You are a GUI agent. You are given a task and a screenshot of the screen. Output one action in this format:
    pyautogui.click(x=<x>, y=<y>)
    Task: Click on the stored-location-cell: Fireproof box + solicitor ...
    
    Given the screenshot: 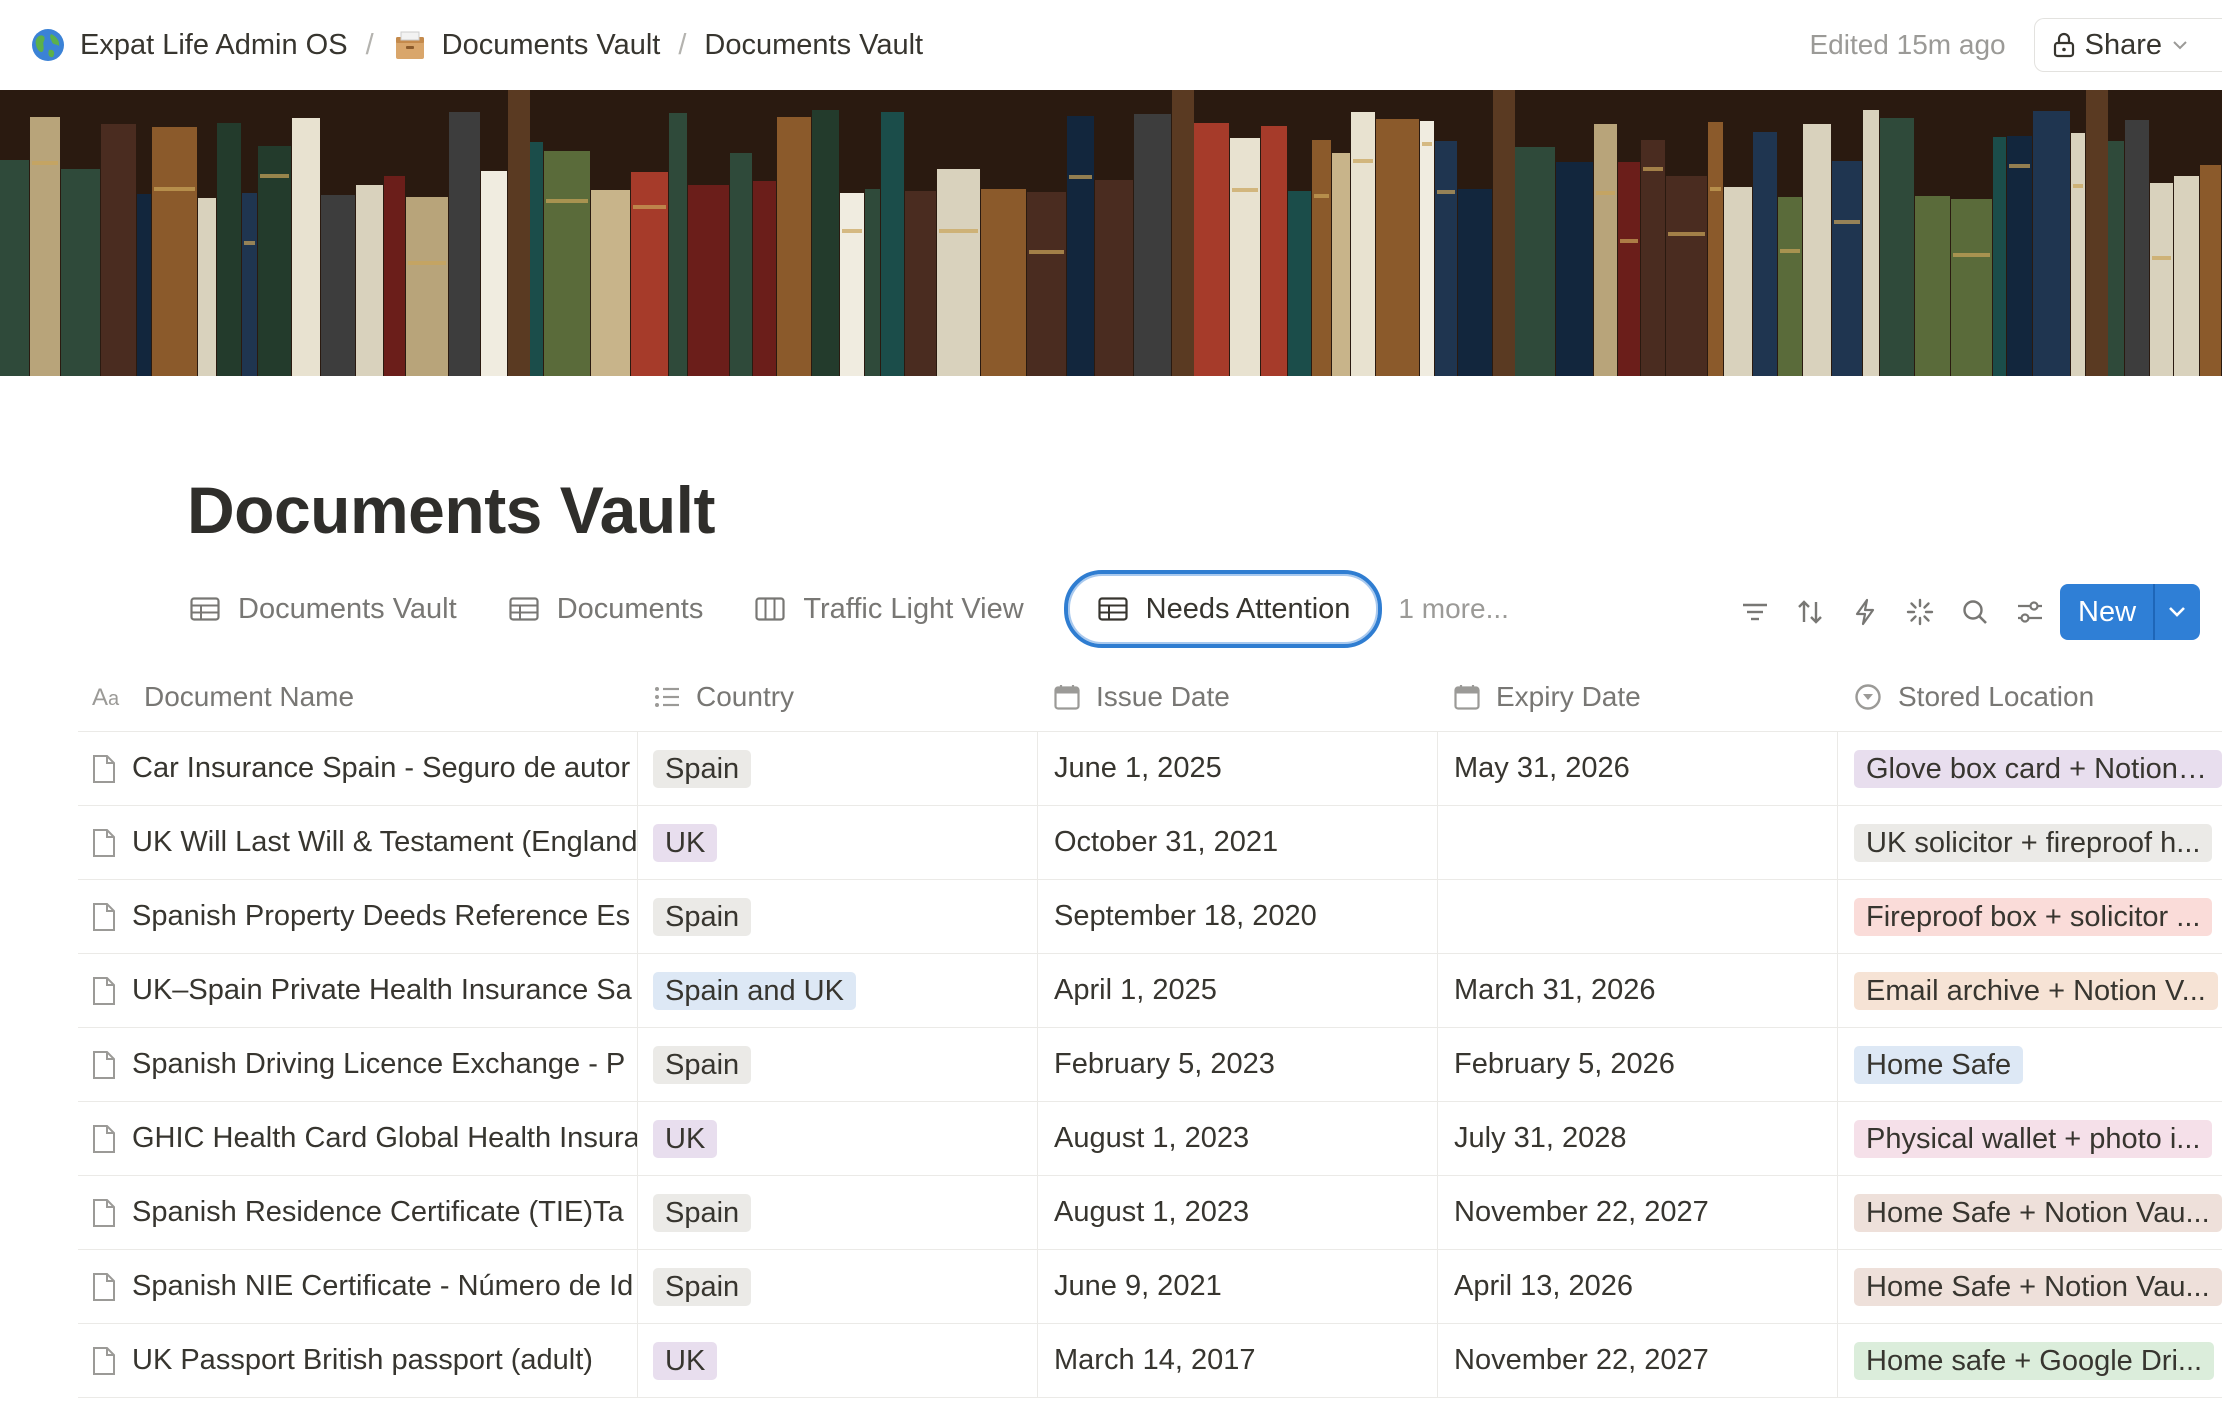 What is the action you would take?
    pyautogui.click(x=2030, y=916)
    